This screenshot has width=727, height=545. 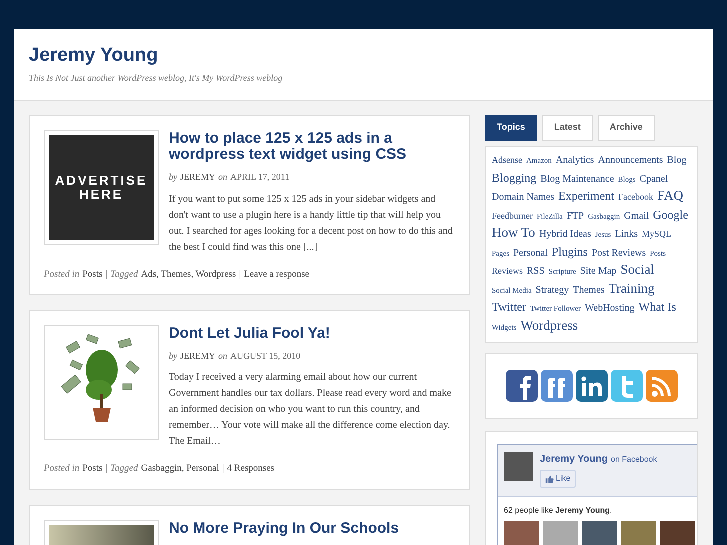 I want to click on on-facebook-text: on Facebook, so click(x=634, y=460).